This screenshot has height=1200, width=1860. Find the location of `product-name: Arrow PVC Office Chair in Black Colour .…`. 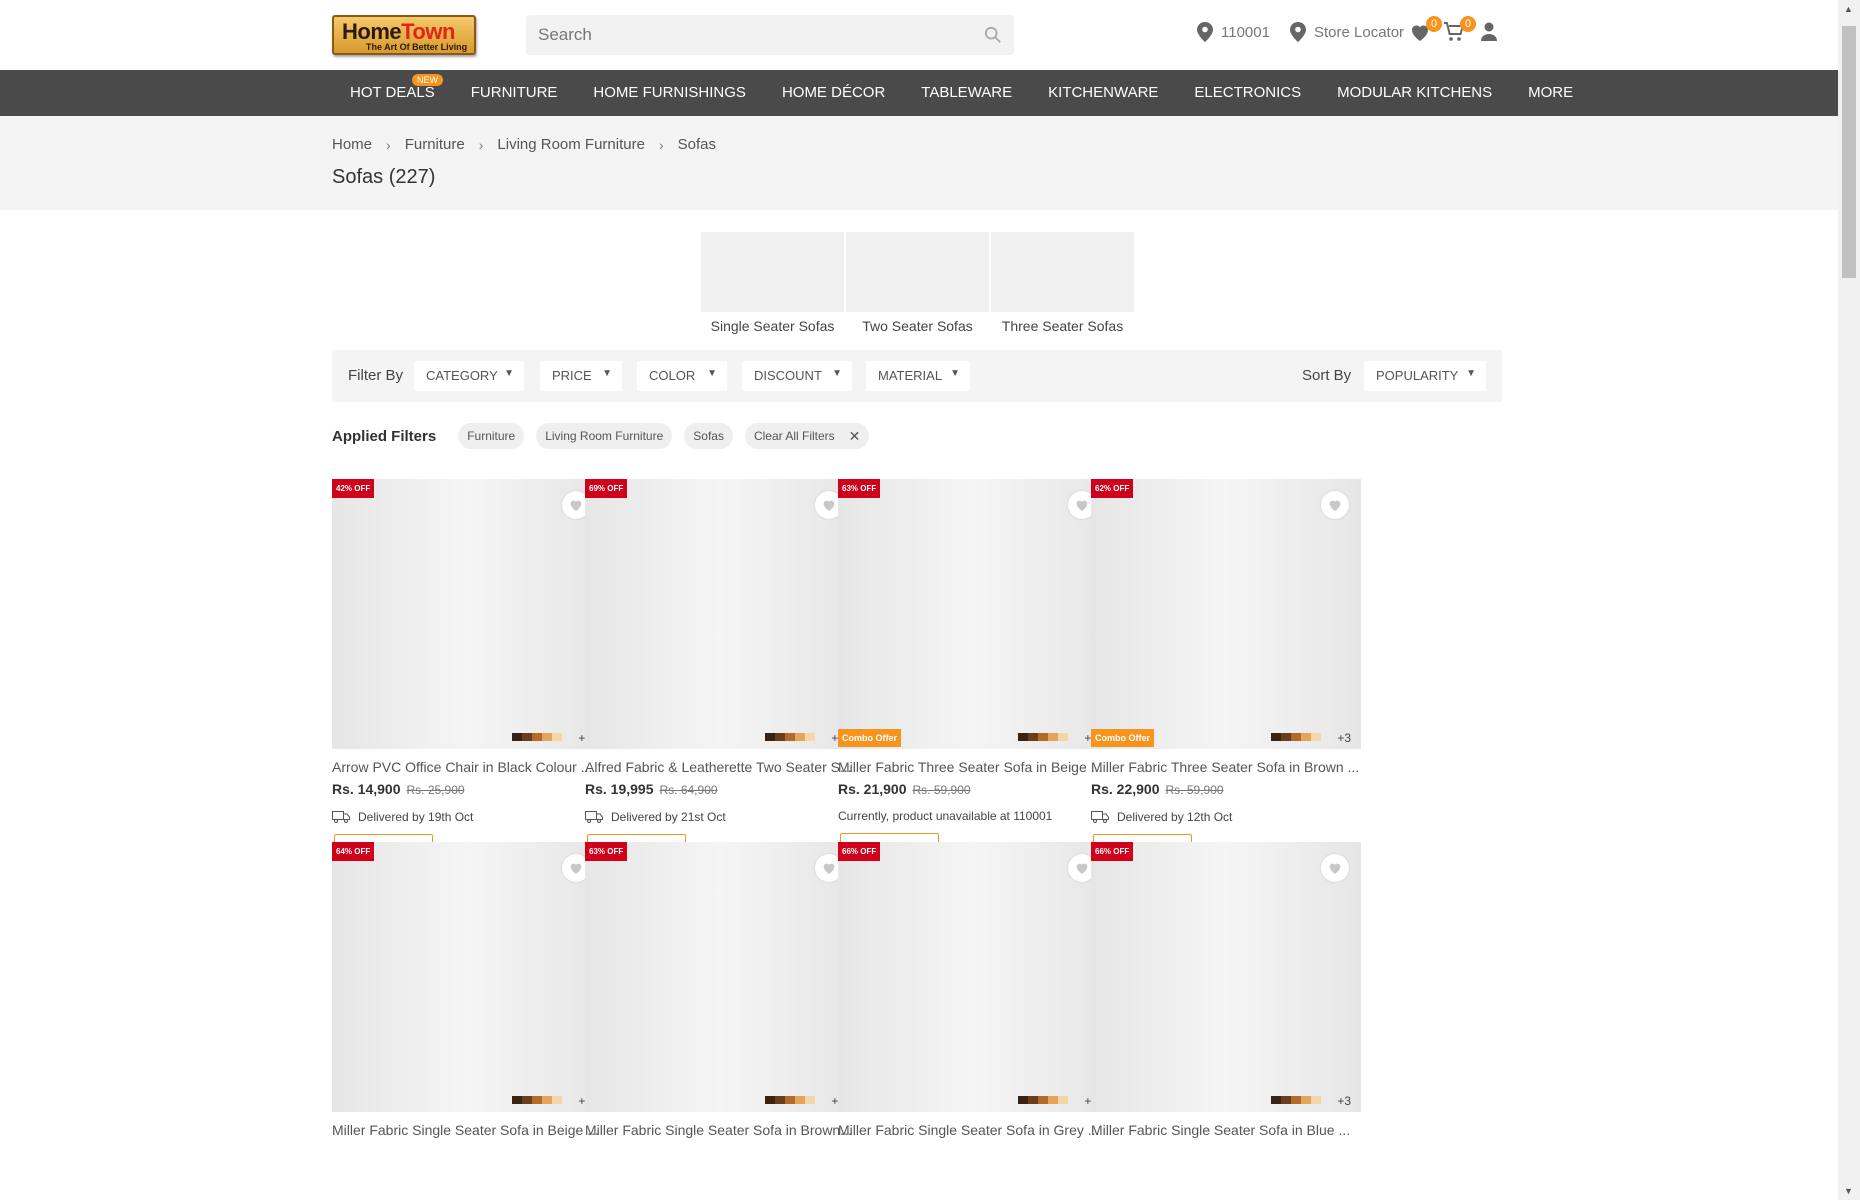

product-name: Arrow PVC Office Chair in Black Colour .… is located at coordinates (467, 767).